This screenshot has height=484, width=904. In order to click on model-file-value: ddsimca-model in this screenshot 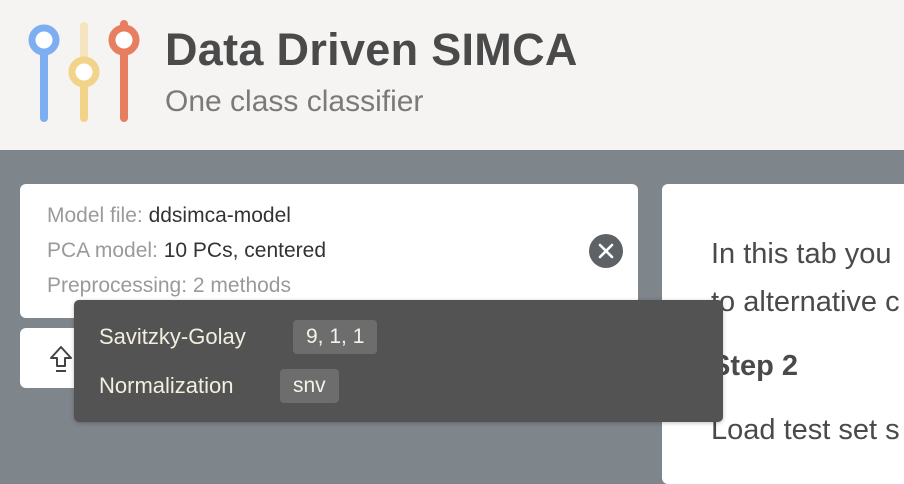, I will do `click(219, 215)`.